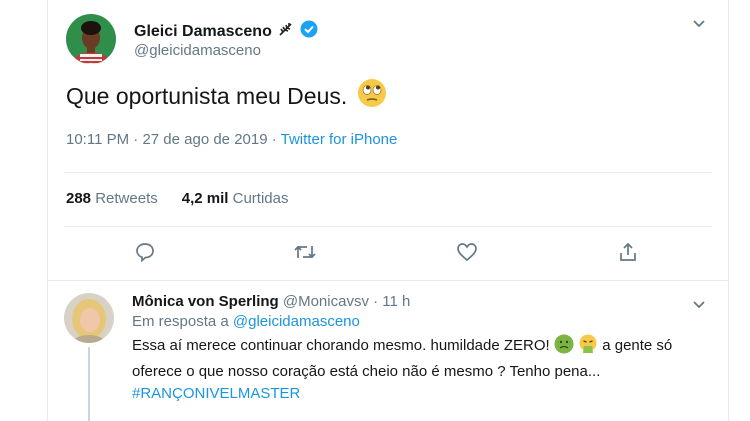 This screenshot has width=750, height=421. I want to click on display-name: Gleici Damasceno, so click(203, 32).